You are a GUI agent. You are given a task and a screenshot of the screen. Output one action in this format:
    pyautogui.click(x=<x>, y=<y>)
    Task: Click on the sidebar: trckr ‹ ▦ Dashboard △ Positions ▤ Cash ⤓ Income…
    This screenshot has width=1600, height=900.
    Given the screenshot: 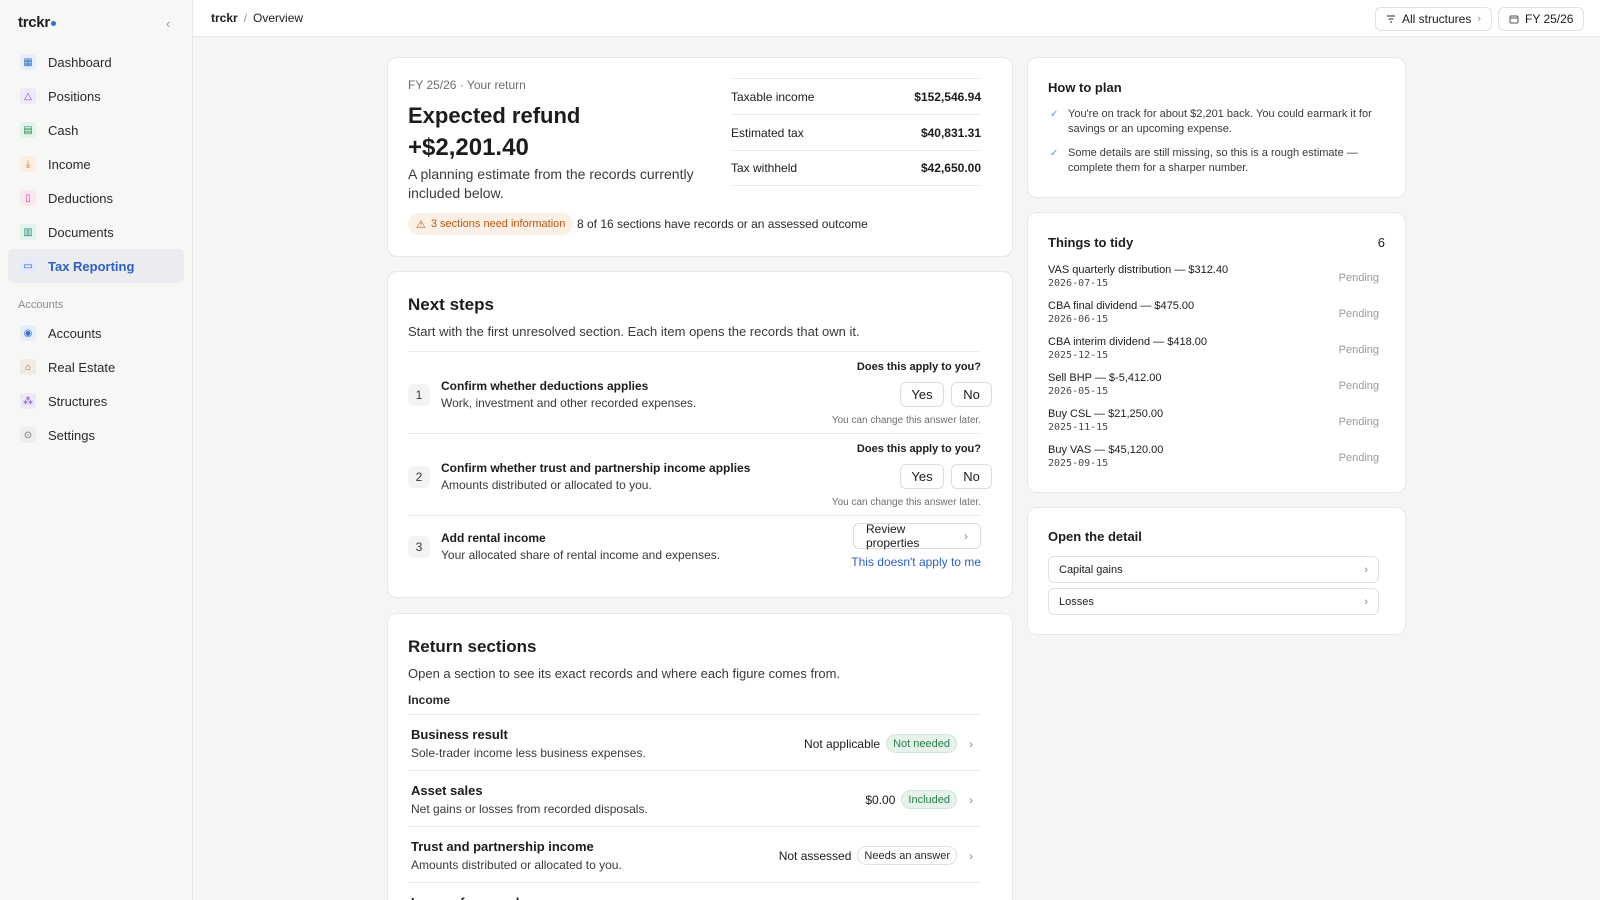 What is the action you would take?
    pyautogui.click(x=96, y=450)
    